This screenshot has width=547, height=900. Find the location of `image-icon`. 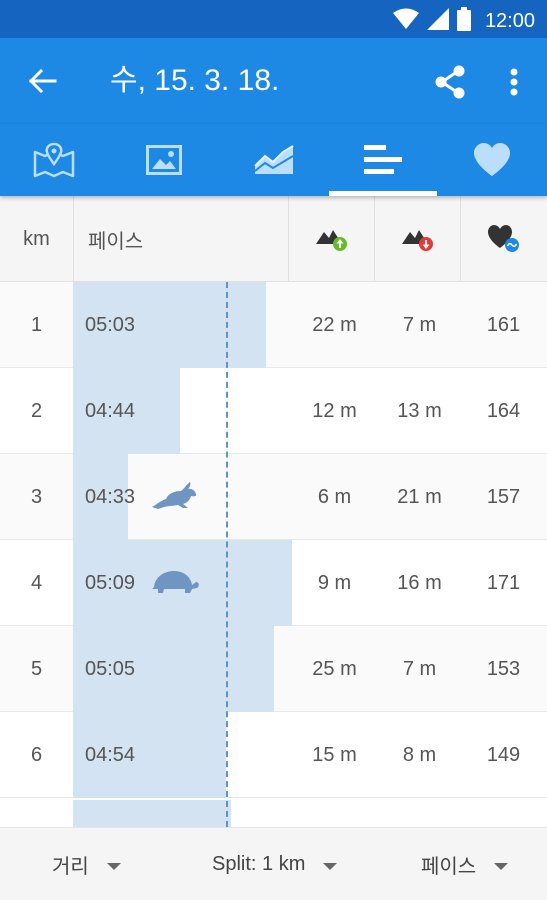

image-icon is located at coordinates (164, 160).